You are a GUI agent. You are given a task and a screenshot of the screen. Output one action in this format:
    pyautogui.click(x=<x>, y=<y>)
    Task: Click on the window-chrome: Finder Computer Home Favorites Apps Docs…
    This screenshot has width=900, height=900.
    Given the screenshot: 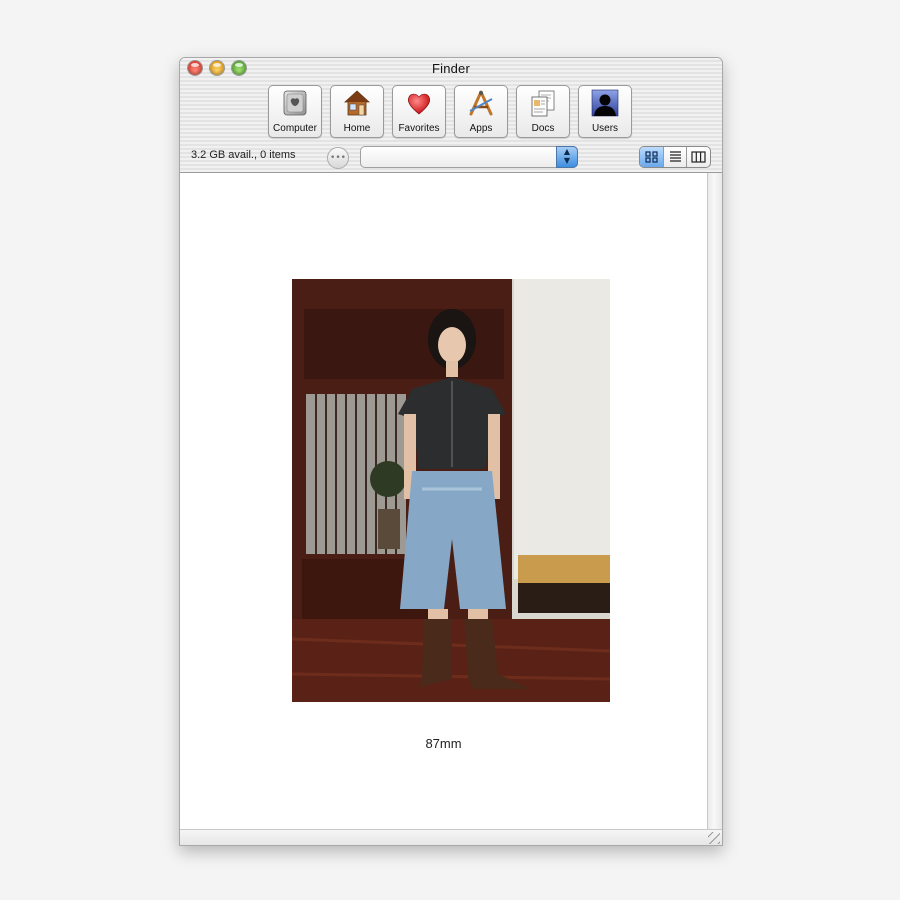 What is the action you would take?
    pyautogui.click(x=451, y=115)
    